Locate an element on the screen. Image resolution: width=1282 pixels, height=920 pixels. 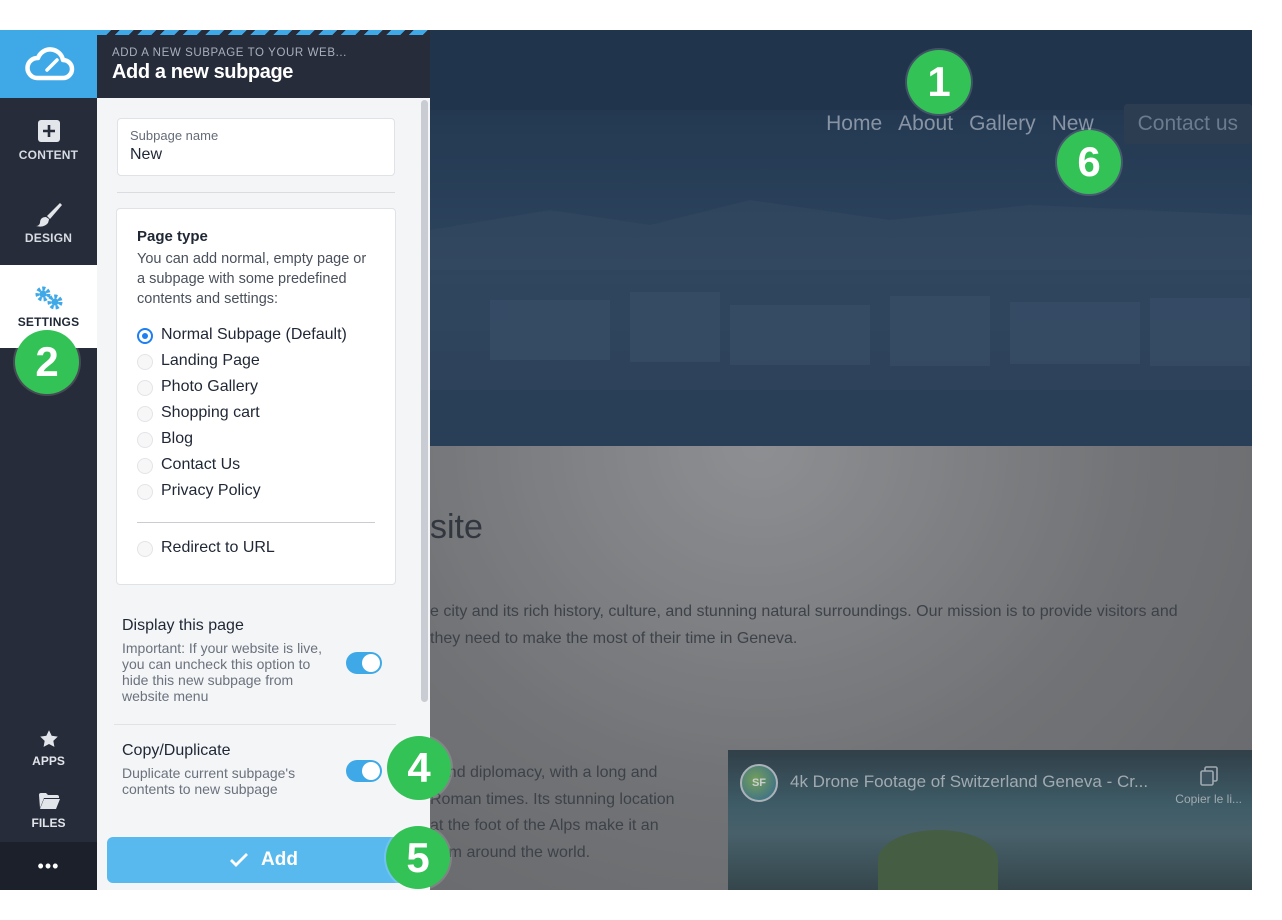
check-icon is located at coordinates (239, 860).